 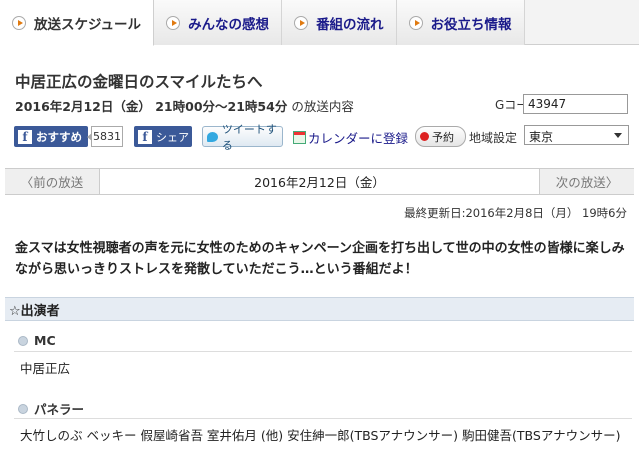 What do you see at coordinates (139, 82) in the screenshot?
I see `program-title: 中居正広の金曜日のスマイルたちへ` at bounding box center [139, 82].